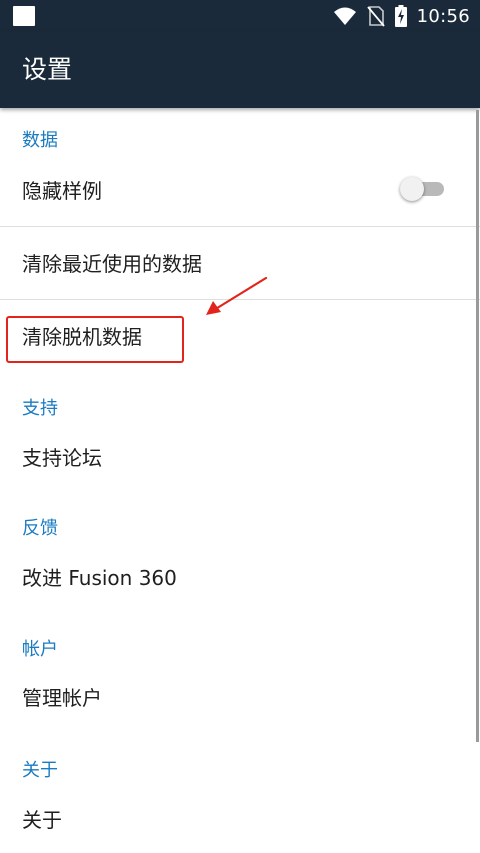 The height and width of the screenshot is (853, 480). I want to click on clear-recent-data-label: 清除最近使用的数据, so click(112, 264).